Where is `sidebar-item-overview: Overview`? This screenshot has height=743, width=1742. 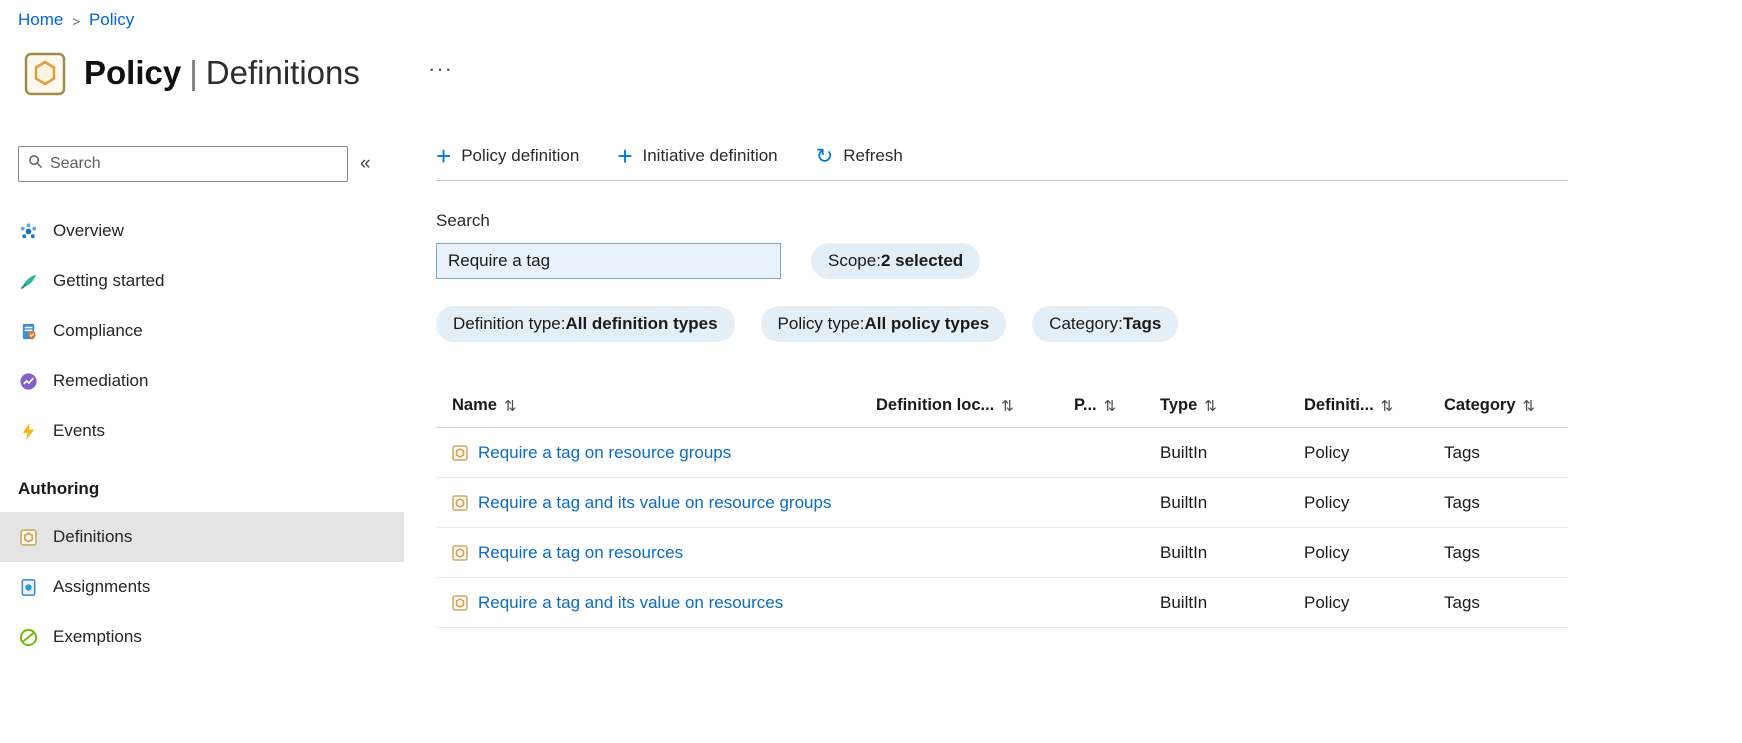 sidebar-item-overview: Overview is located at coordinates (202, 231).